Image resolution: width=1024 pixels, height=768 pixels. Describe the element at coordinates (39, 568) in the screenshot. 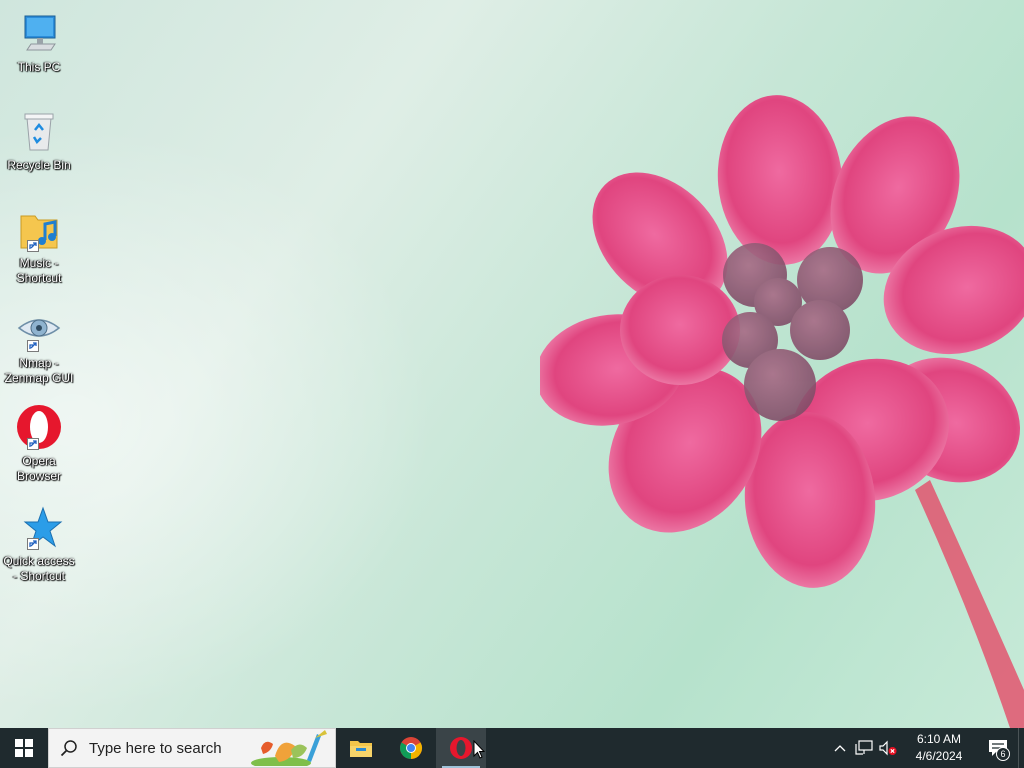

I see `desktop-icon-label: Quick access - Shortcut` at that location.